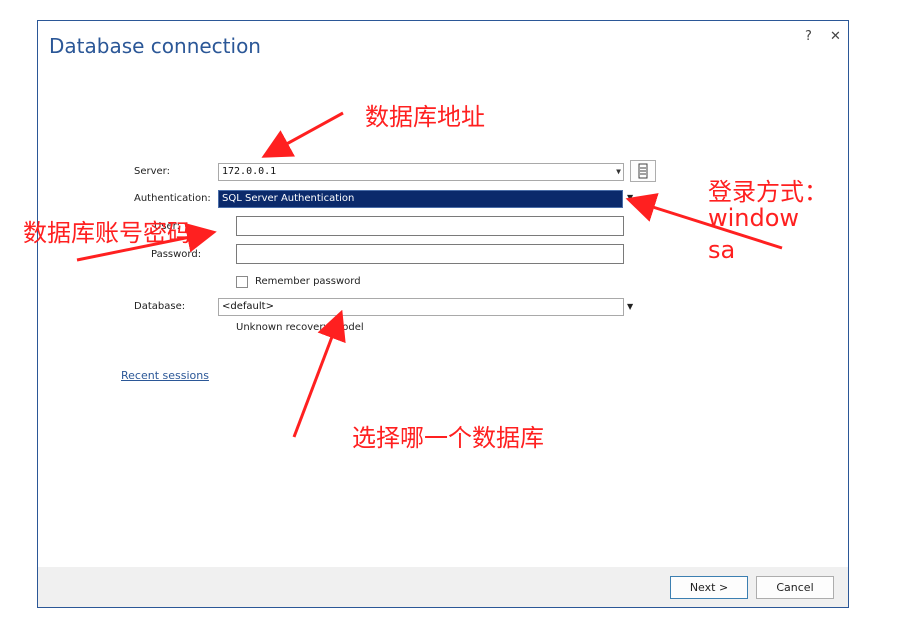  I want to click on account-annotation: 数据库账号密码, so click(107, 233).